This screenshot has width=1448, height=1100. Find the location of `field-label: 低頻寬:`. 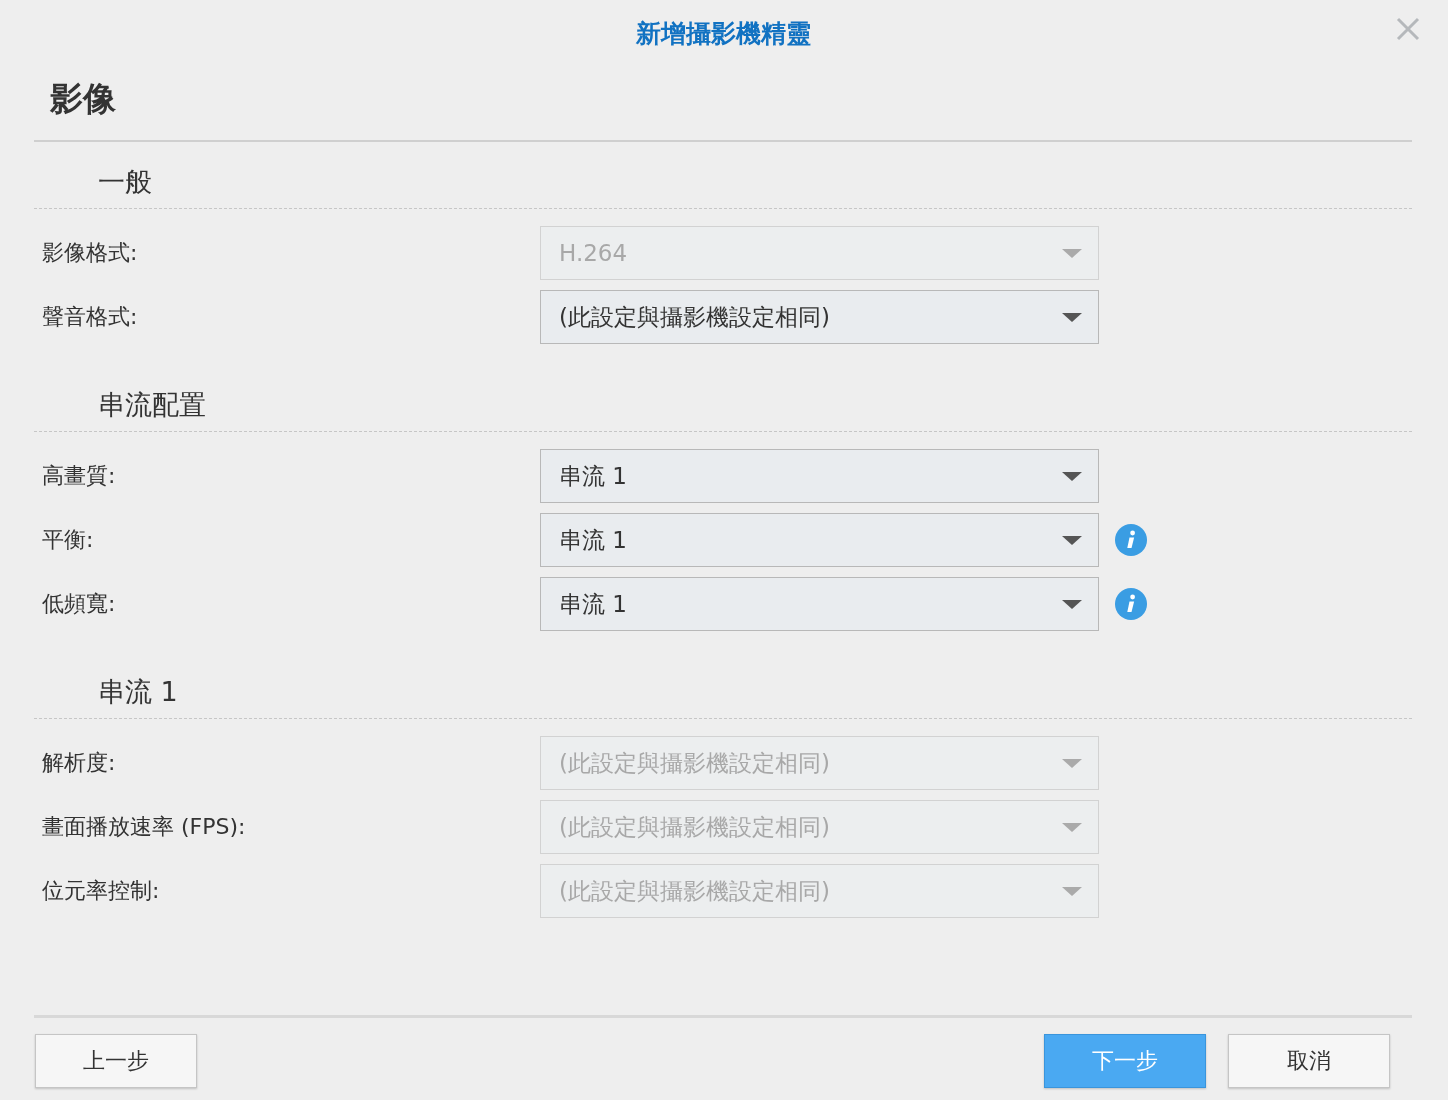

field-label: 低頻寬: is located at coordinates (79, 604).